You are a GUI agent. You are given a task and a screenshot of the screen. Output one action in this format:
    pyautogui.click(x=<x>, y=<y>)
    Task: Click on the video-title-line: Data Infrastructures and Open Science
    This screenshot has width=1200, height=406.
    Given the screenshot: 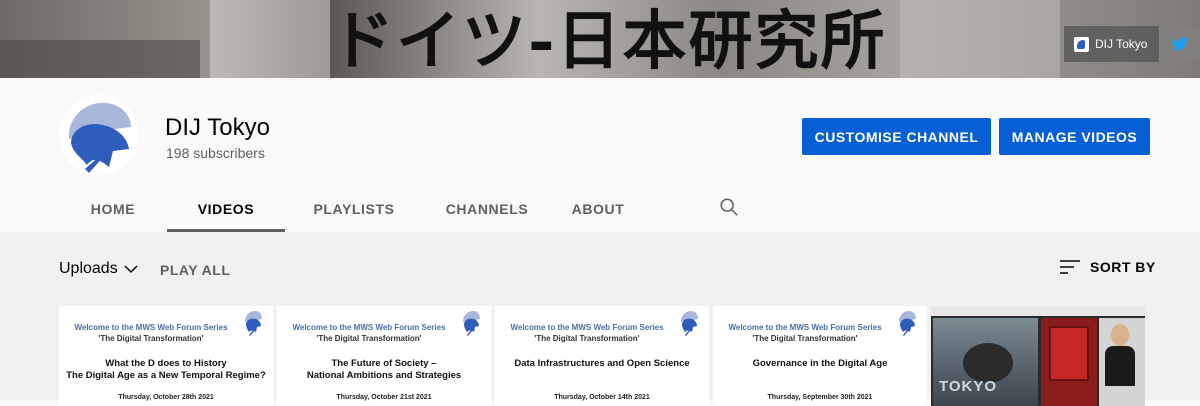 What is the action you would take?
    pyautogui.click(x=602, y=363)
    